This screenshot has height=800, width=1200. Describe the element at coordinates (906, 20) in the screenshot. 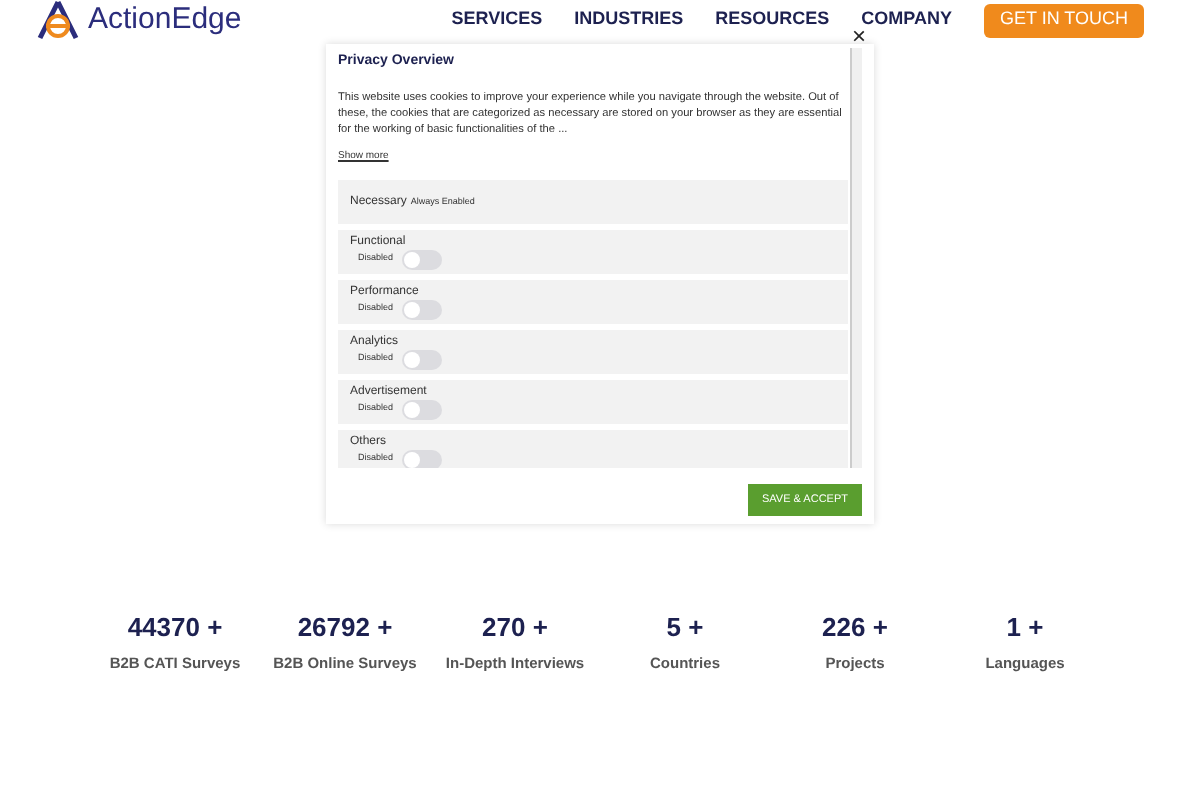

I see `nav-link: COMPANY` at that location.